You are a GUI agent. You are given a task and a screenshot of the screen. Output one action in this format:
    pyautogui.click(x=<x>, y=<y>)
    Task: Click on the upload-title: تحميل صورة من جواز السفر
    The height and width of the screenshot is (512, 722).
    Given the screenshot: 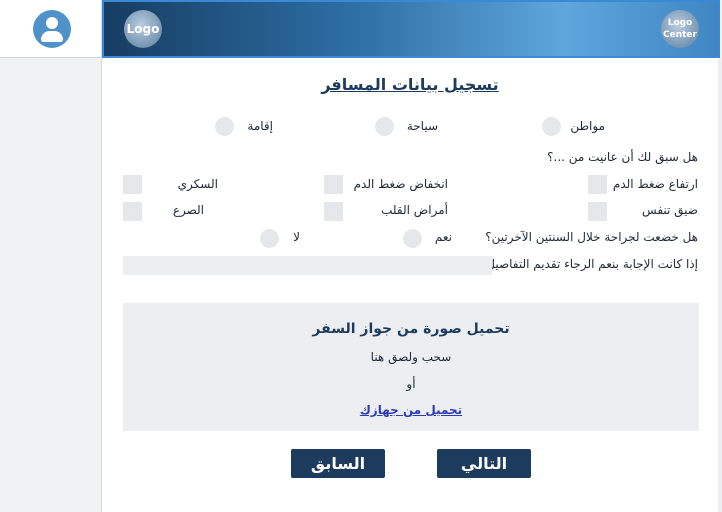 What is the action you would take?
    pyautogui.click(x=411, y=329)
    